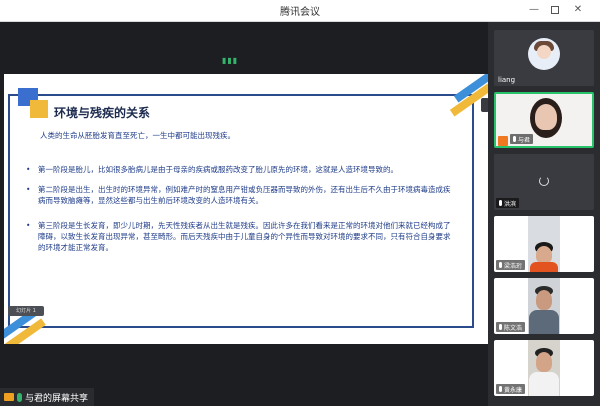  I want to click on participant-name: 陈文浩, so click(513, 328).